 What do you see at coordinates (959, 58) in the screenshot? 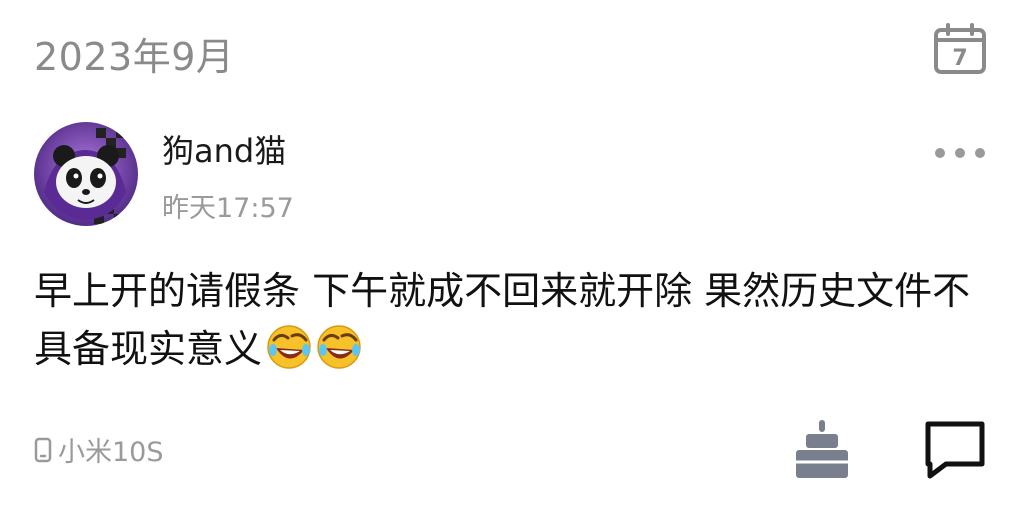
I see `calendar-day: 7` at bounding box center [959, 58].